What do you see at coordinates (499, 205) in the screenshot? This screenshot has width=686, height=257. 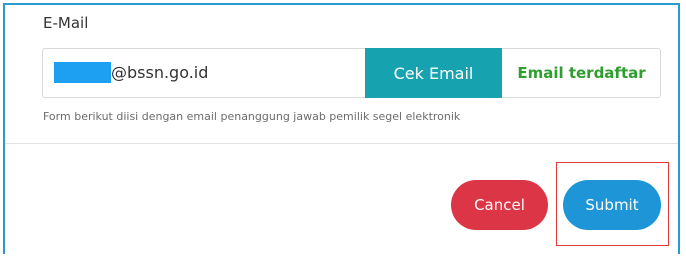 I see `cancel-button: Cancel` at bounding box center [499, 205].